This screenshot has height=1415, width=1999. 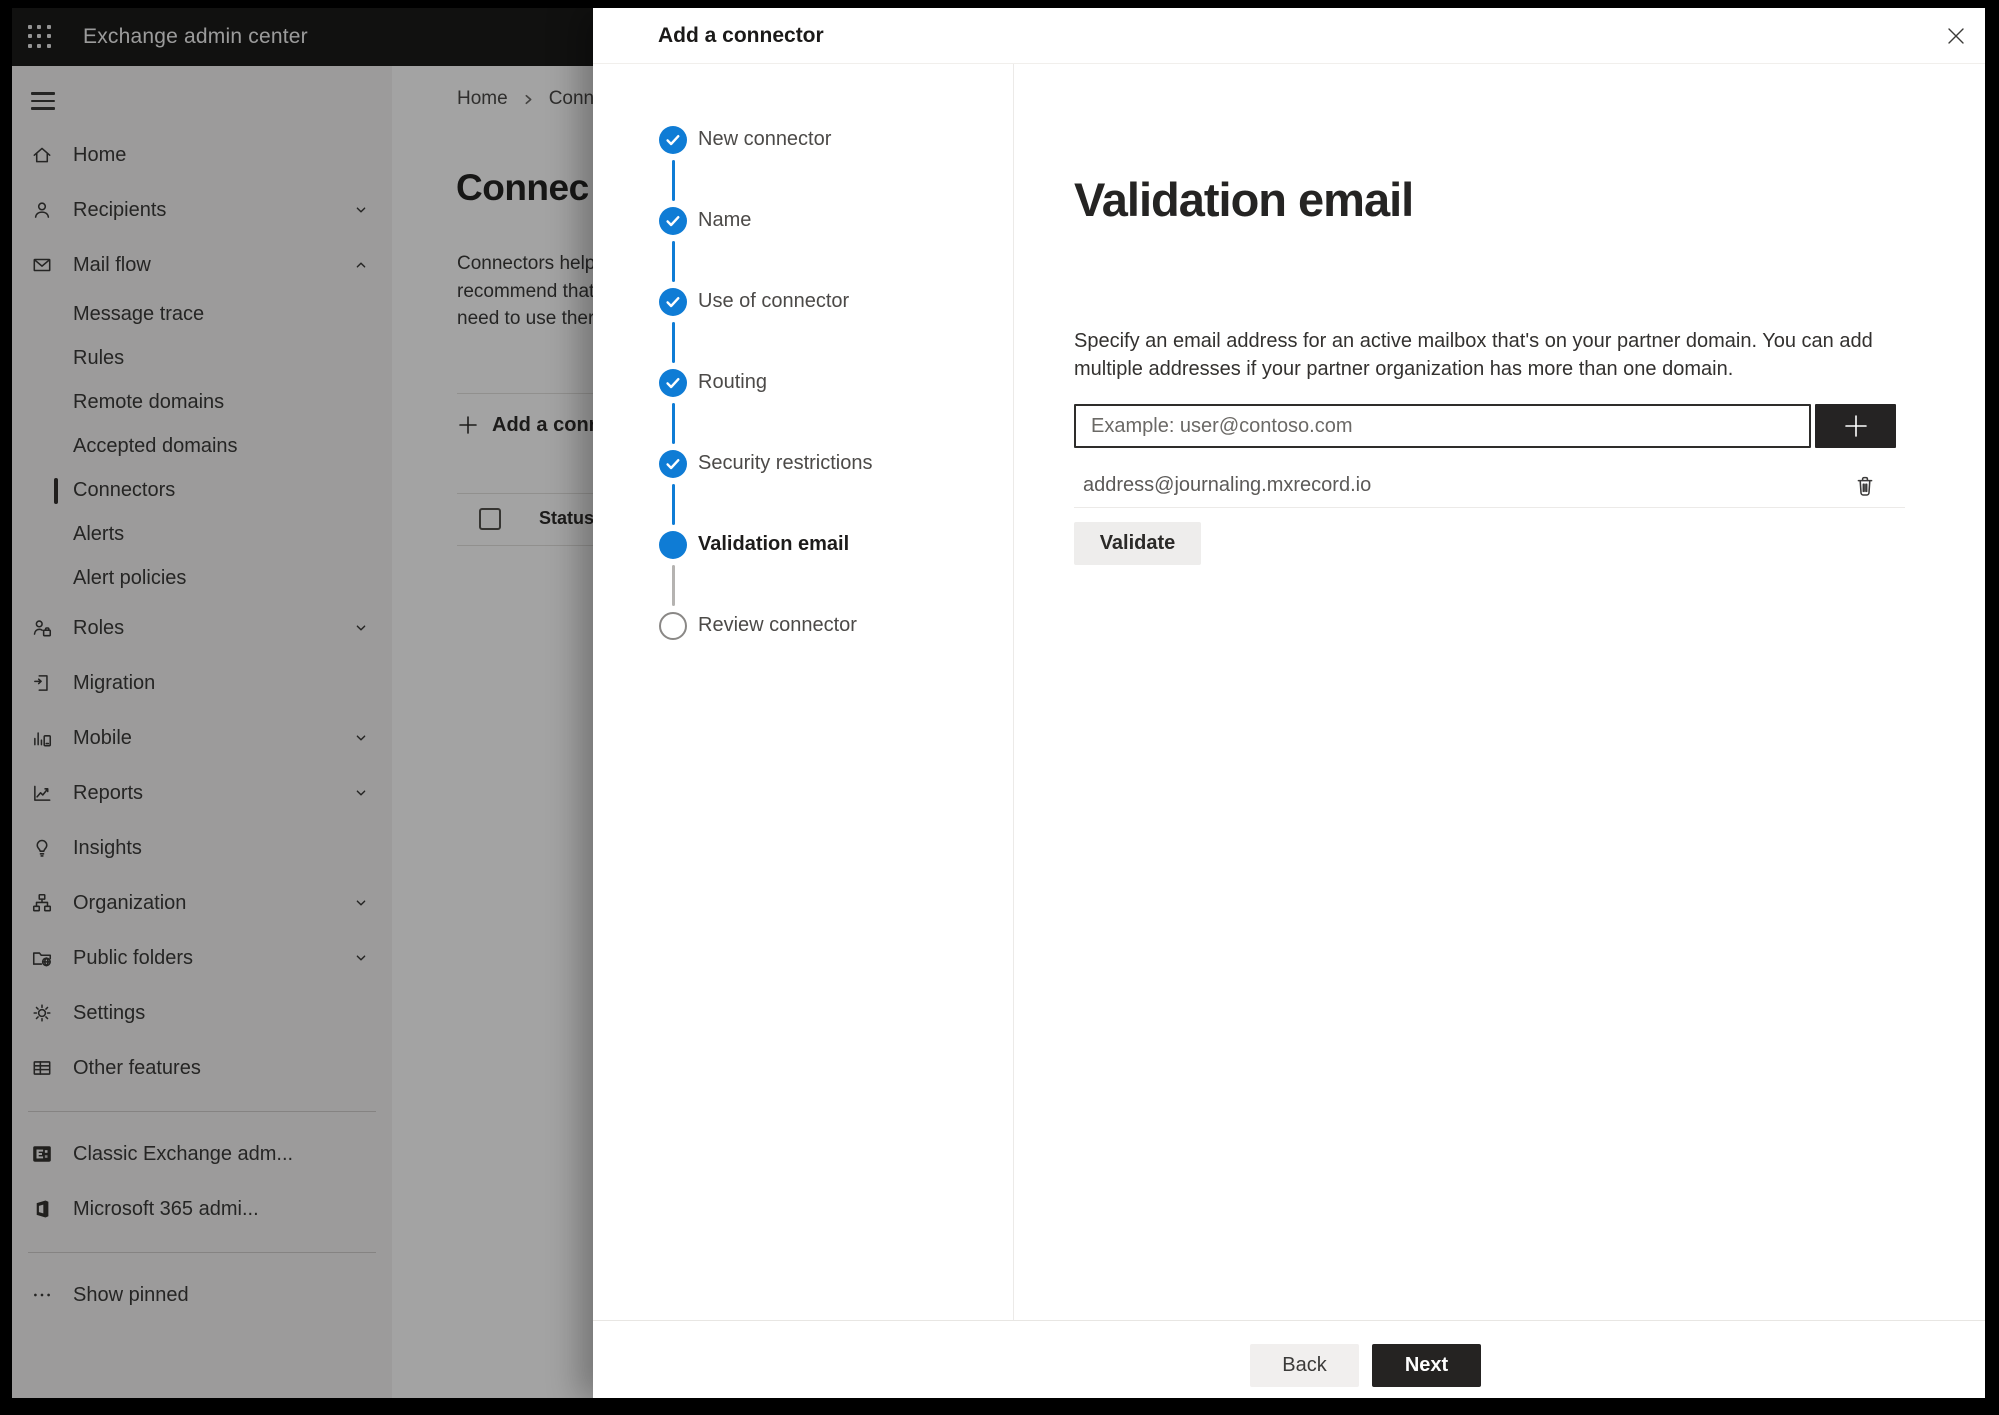 What do you see at coordinates (785, 463) in the screenshot?
I see `step-label: Security restrictions` at bounding box center [785, 463].